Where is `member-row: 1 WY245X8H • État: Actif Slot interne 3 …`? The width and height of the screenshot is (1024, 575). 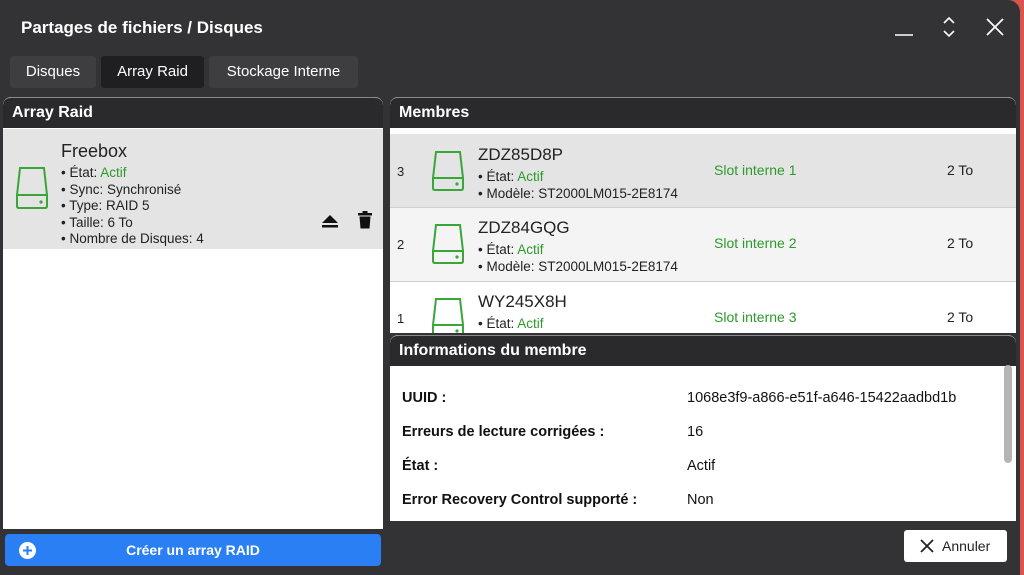
member-row: 1 WY245X8H • État: Actif Slot interne 3 … is located at coordinates (703, 307).